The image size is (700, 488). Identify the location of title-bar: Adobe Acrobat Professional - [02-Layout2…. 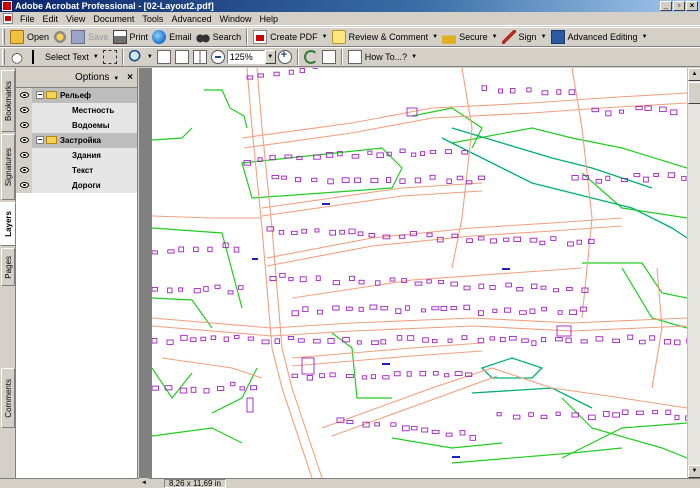
(350, 6).